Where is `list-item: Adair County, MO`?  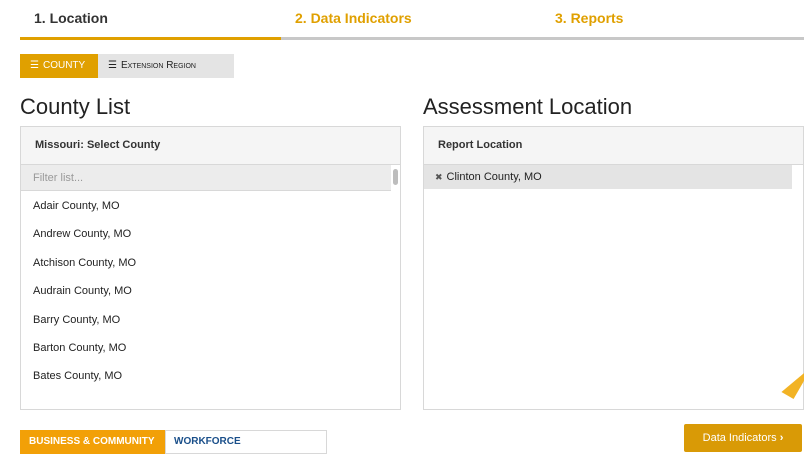
list-item: Adair County, MO is located at coordinates (206, 206).